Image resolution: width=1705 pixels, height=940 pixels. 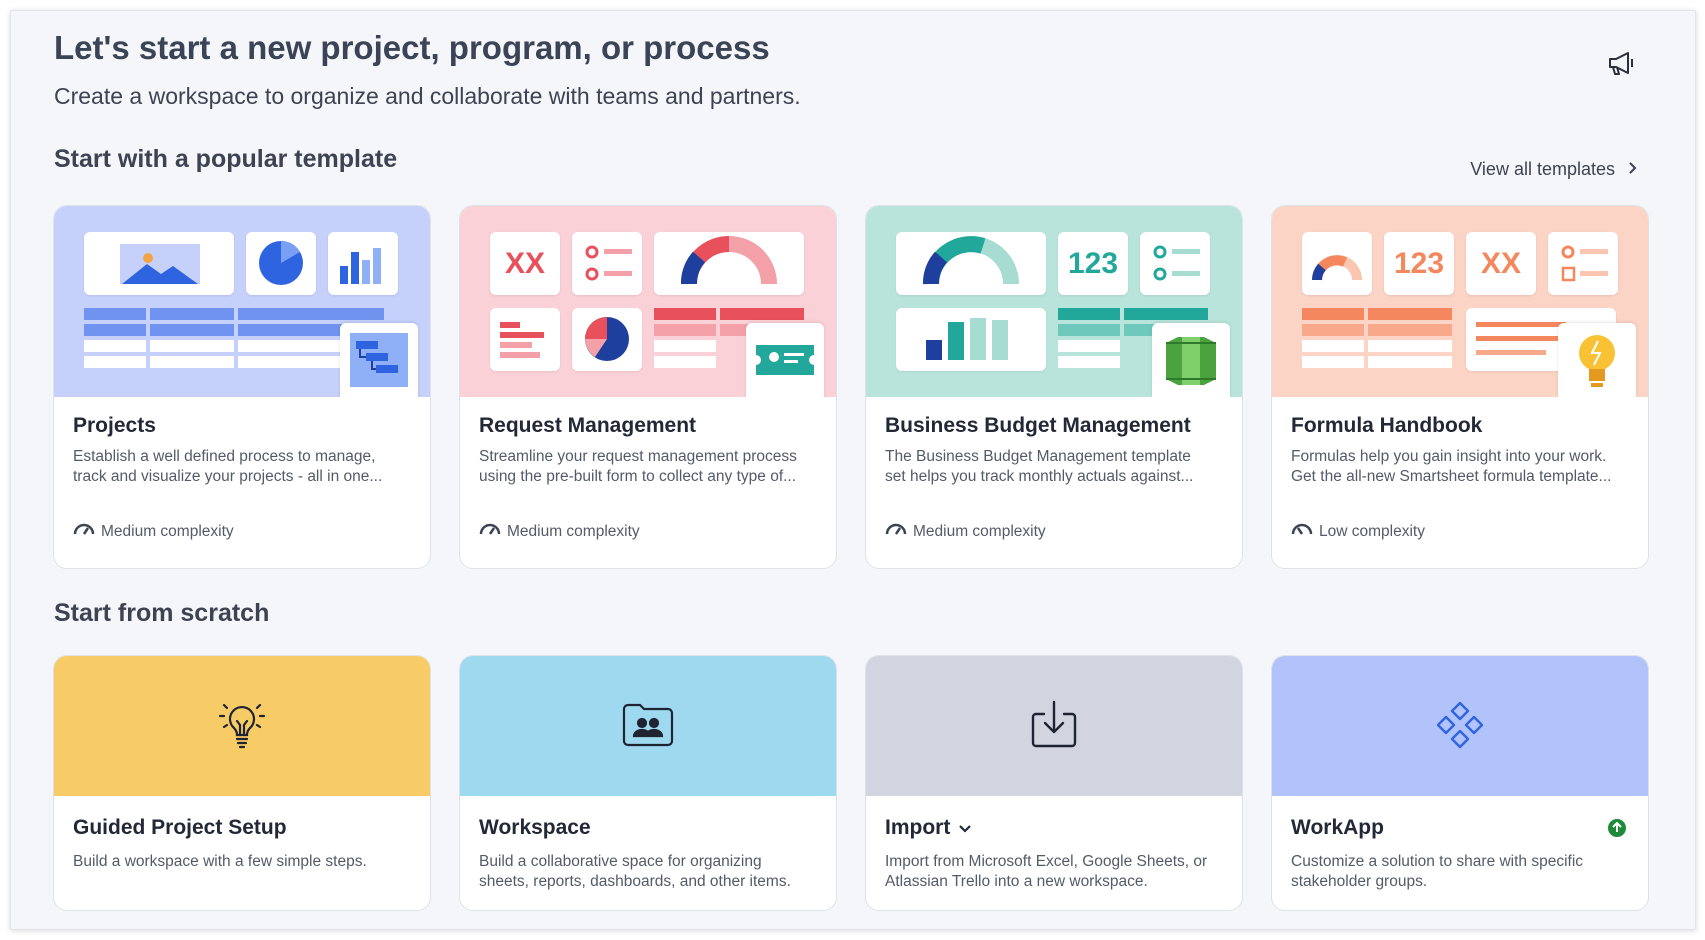 What do you see at coordinates (114, 425) in the screenshot?
I see `card-title: Projects` at bounding box center [114, 425].